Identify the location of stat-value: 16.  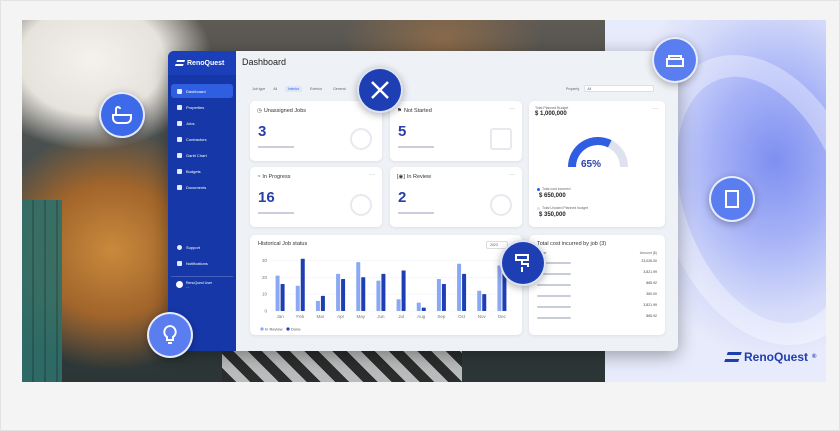
(266, 197).